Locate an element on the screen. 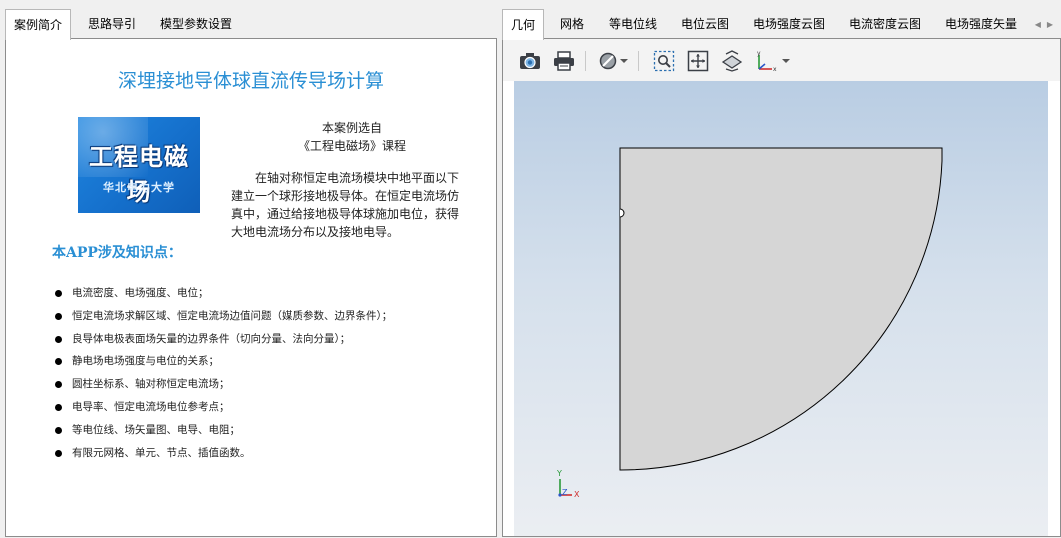 The height and width of the screenshot is (538, 1061). right-tabbar: 几何 网格 等电位线 电位云图 电场强度云图 电流密度云图 电场强度矢量 ◀▶ is located at coordinates (781, 20).